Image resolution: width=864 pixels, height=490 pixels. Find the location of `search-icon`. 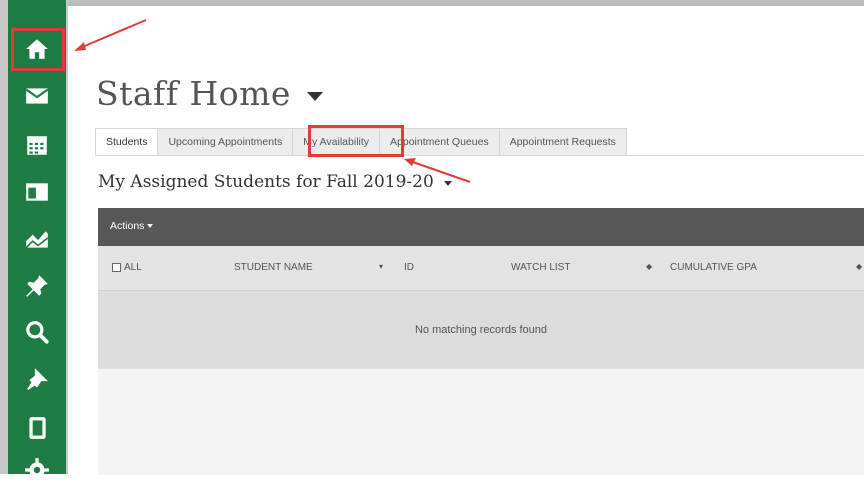

search-icon is located at coordinates (37, 332).